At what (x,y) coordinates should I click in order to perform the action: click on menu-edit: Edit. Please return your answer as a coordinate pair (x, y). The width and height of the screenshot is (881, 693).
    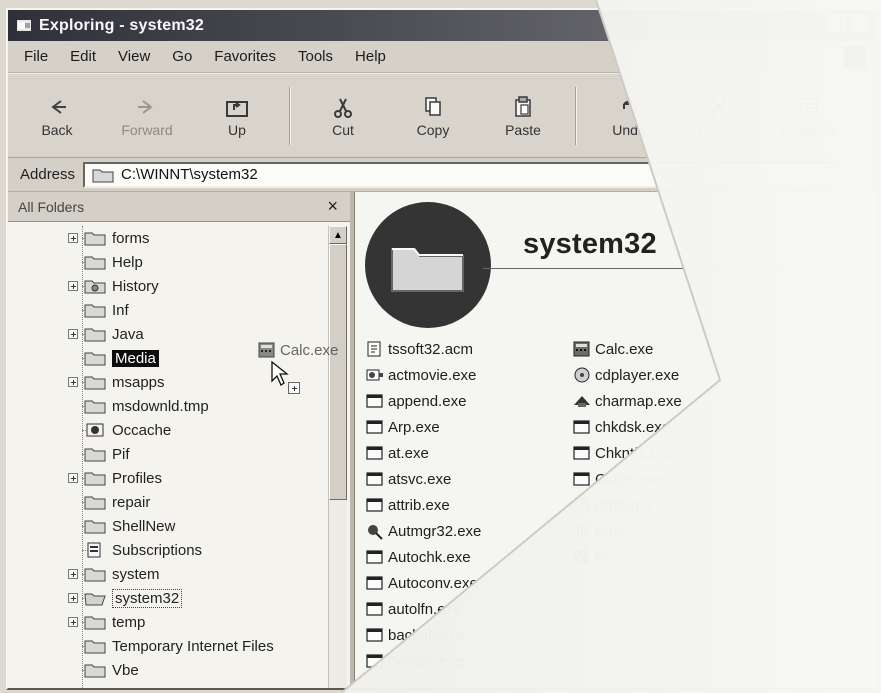
    Looking at the image, I should click on (83, 56).